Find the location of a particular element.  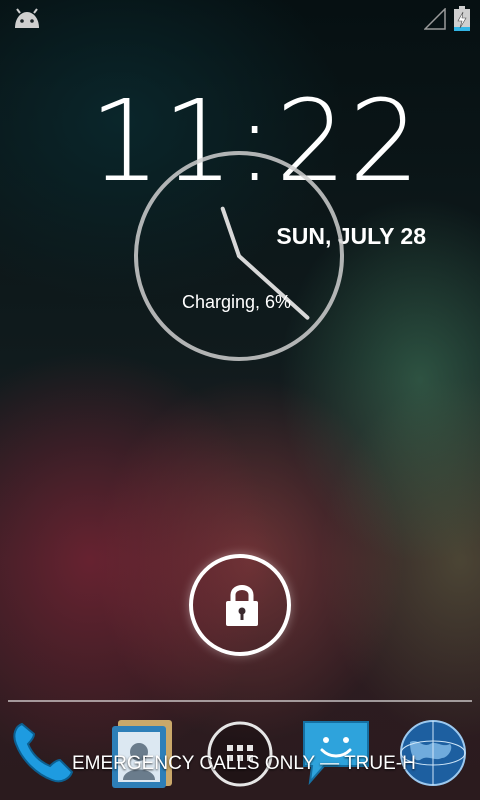

analog-clock is located at coordinates (239, 256).